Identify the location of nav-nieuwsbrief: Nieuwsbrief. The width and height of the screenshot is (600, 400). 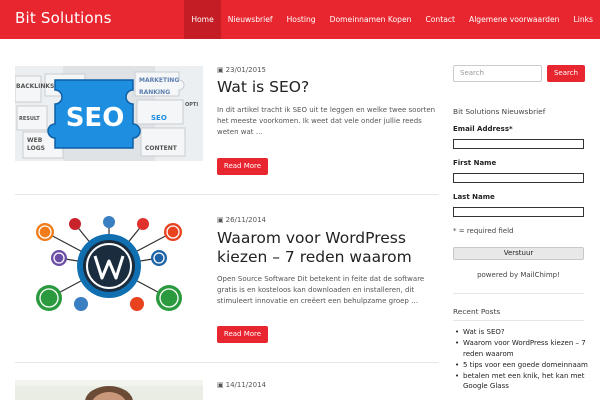
(250, 19).